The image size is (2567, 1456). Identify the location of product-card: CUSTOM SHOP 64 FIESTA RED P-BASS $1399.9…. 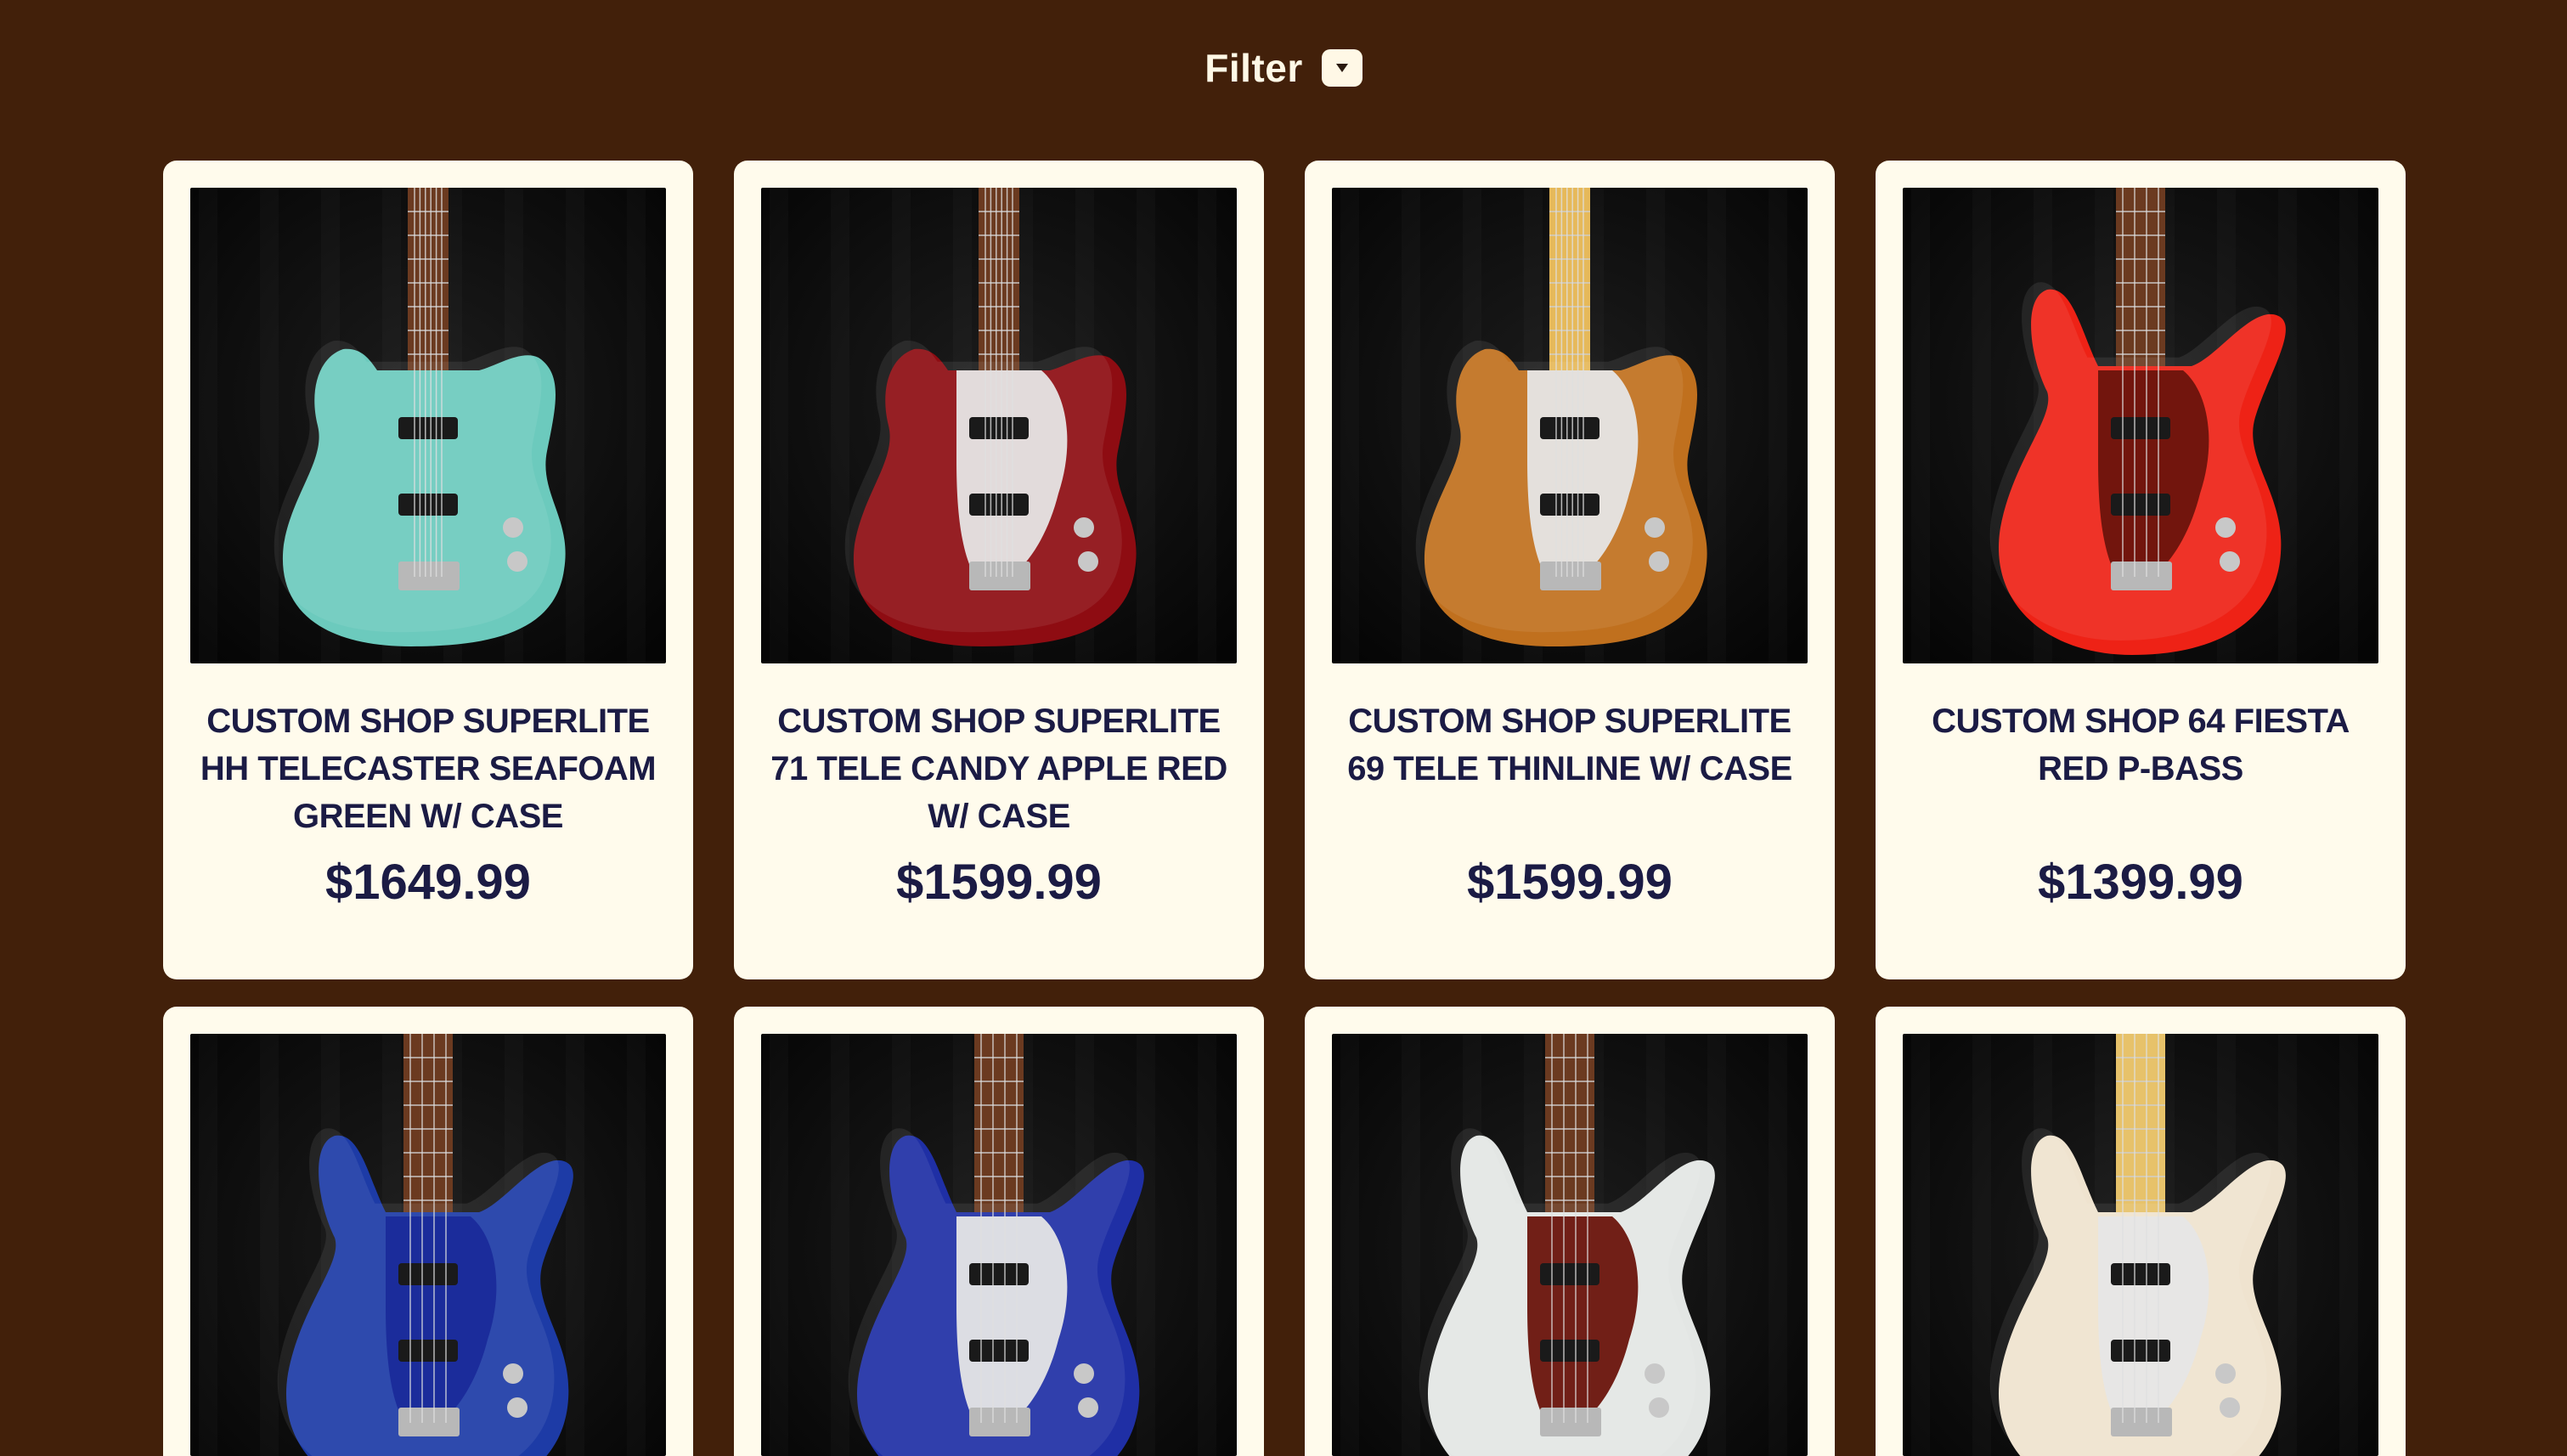
(2141, 570).